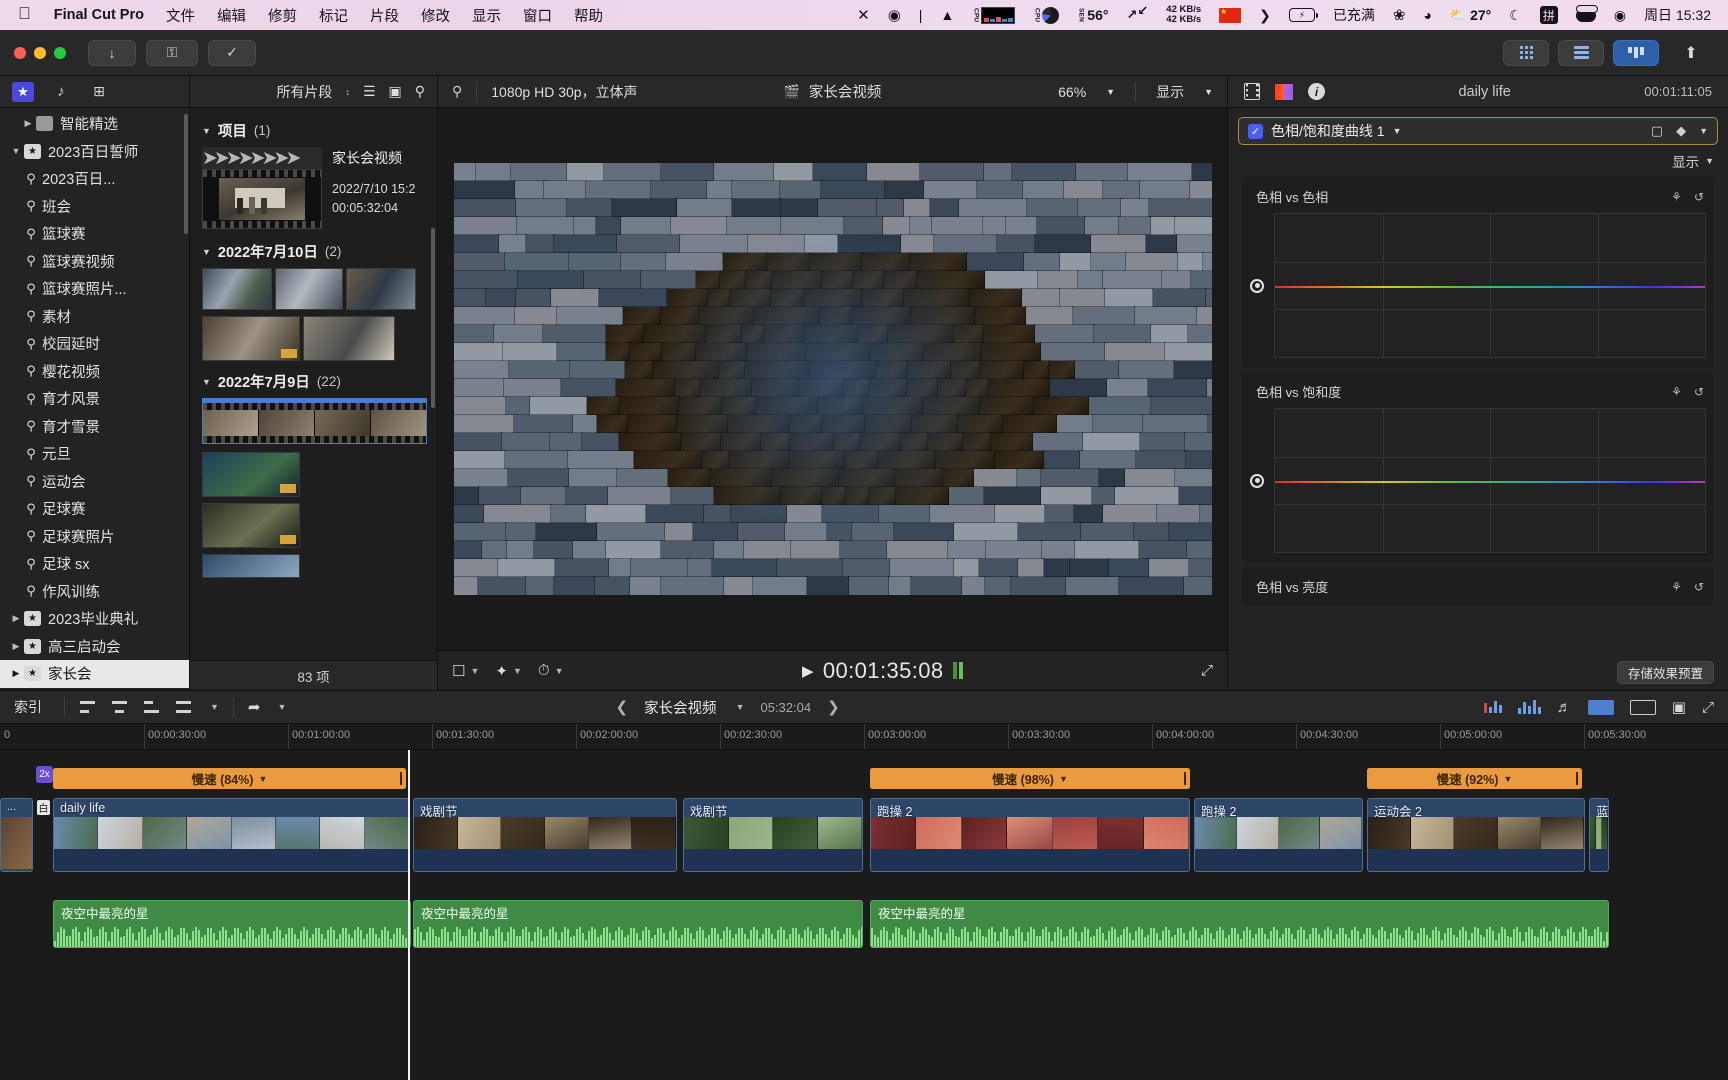 This screenshot has width=1728, height=1080. Describe the element at coordinates (229, 778) in the screenshot. I see `retime-bar-0: 慢速 (84%) ▼` at that location.